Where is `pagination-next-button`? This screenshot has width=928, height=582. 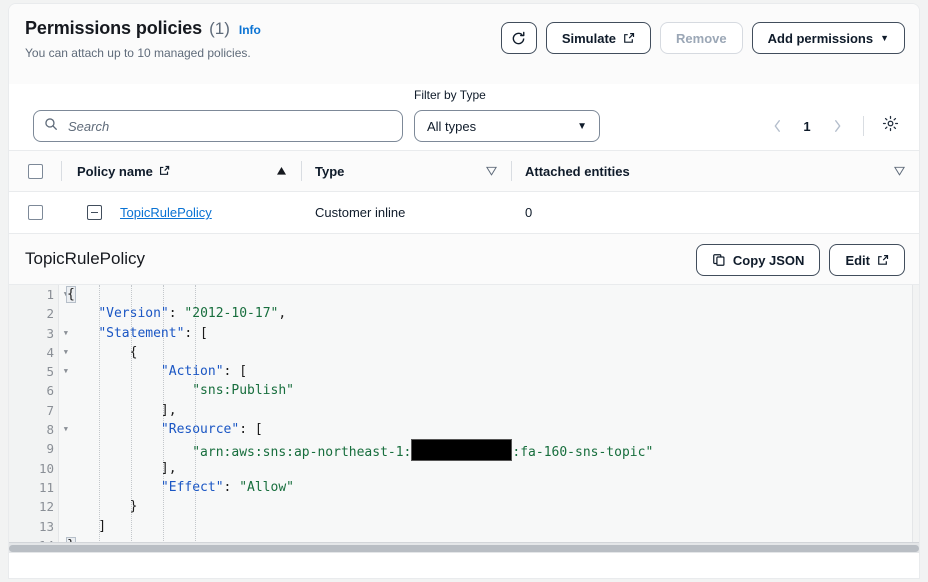 pagination-next-button is located at coordinates (837, 126).